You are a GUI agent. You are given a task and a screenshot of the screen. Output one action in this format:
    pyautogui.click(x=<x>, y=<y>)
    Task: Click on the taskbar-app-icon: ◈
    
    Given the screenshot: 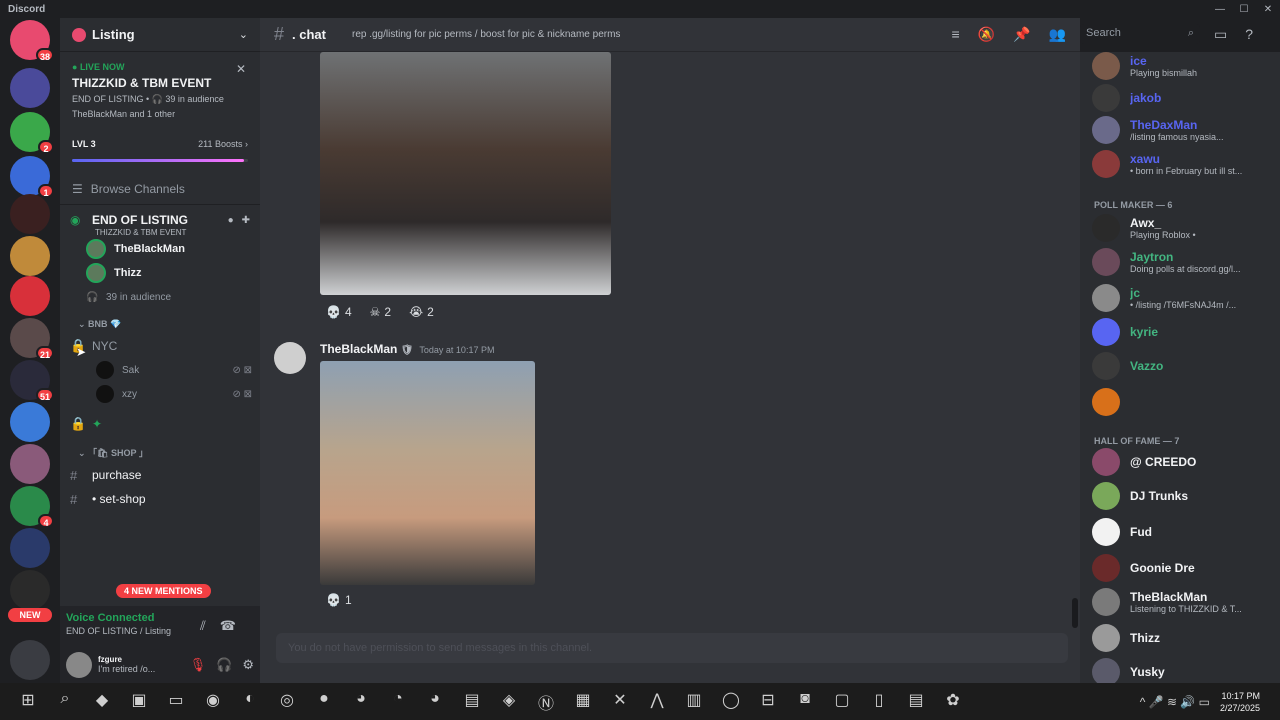 What is the action you would take?
    pyautogui.click(x=509, y=702)
    